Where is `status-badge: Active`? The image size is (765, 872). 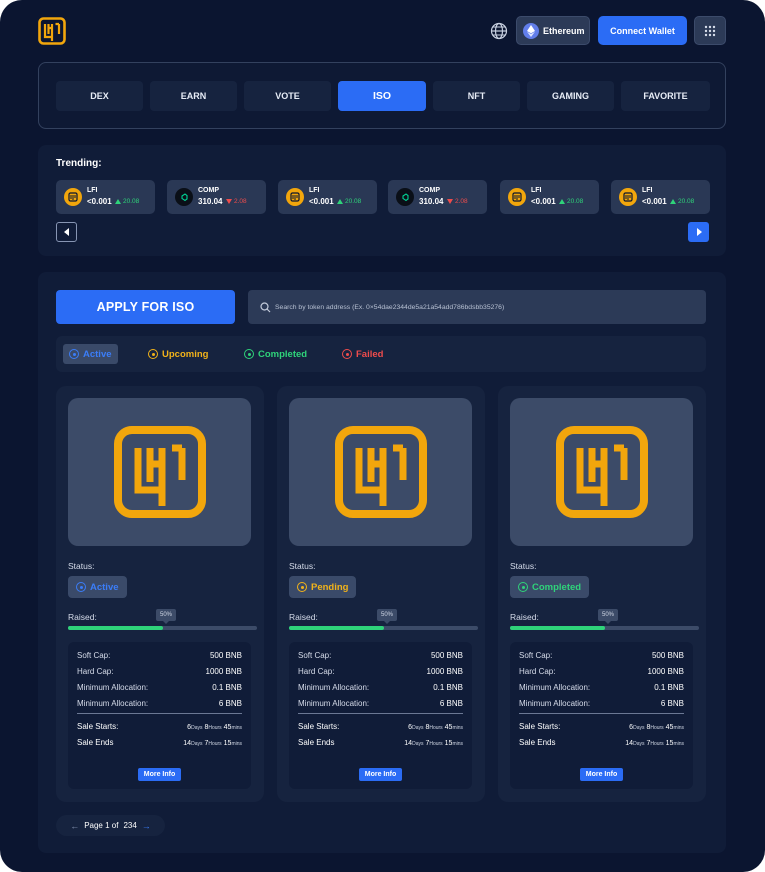 status-badge: Active is located at coordinates (97, 587).